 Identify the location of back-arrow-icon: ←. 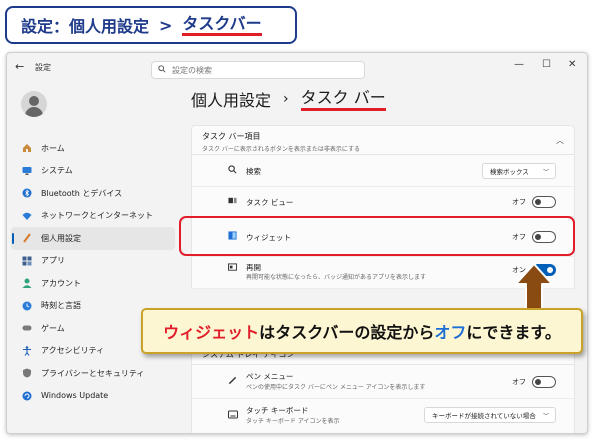
(19, 66).